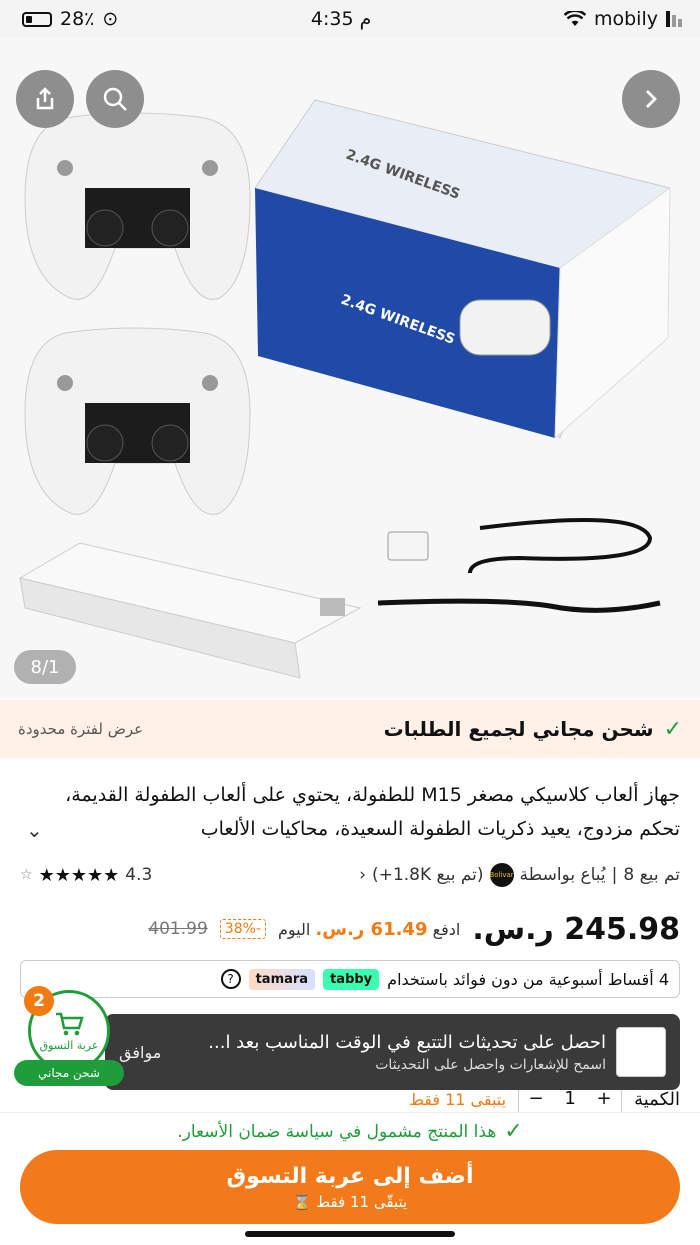 This screenshot has height=1245, width=700. I want to click on add-to-cart-label: أضف إلى عربة التسوق, so click(350, 1176).